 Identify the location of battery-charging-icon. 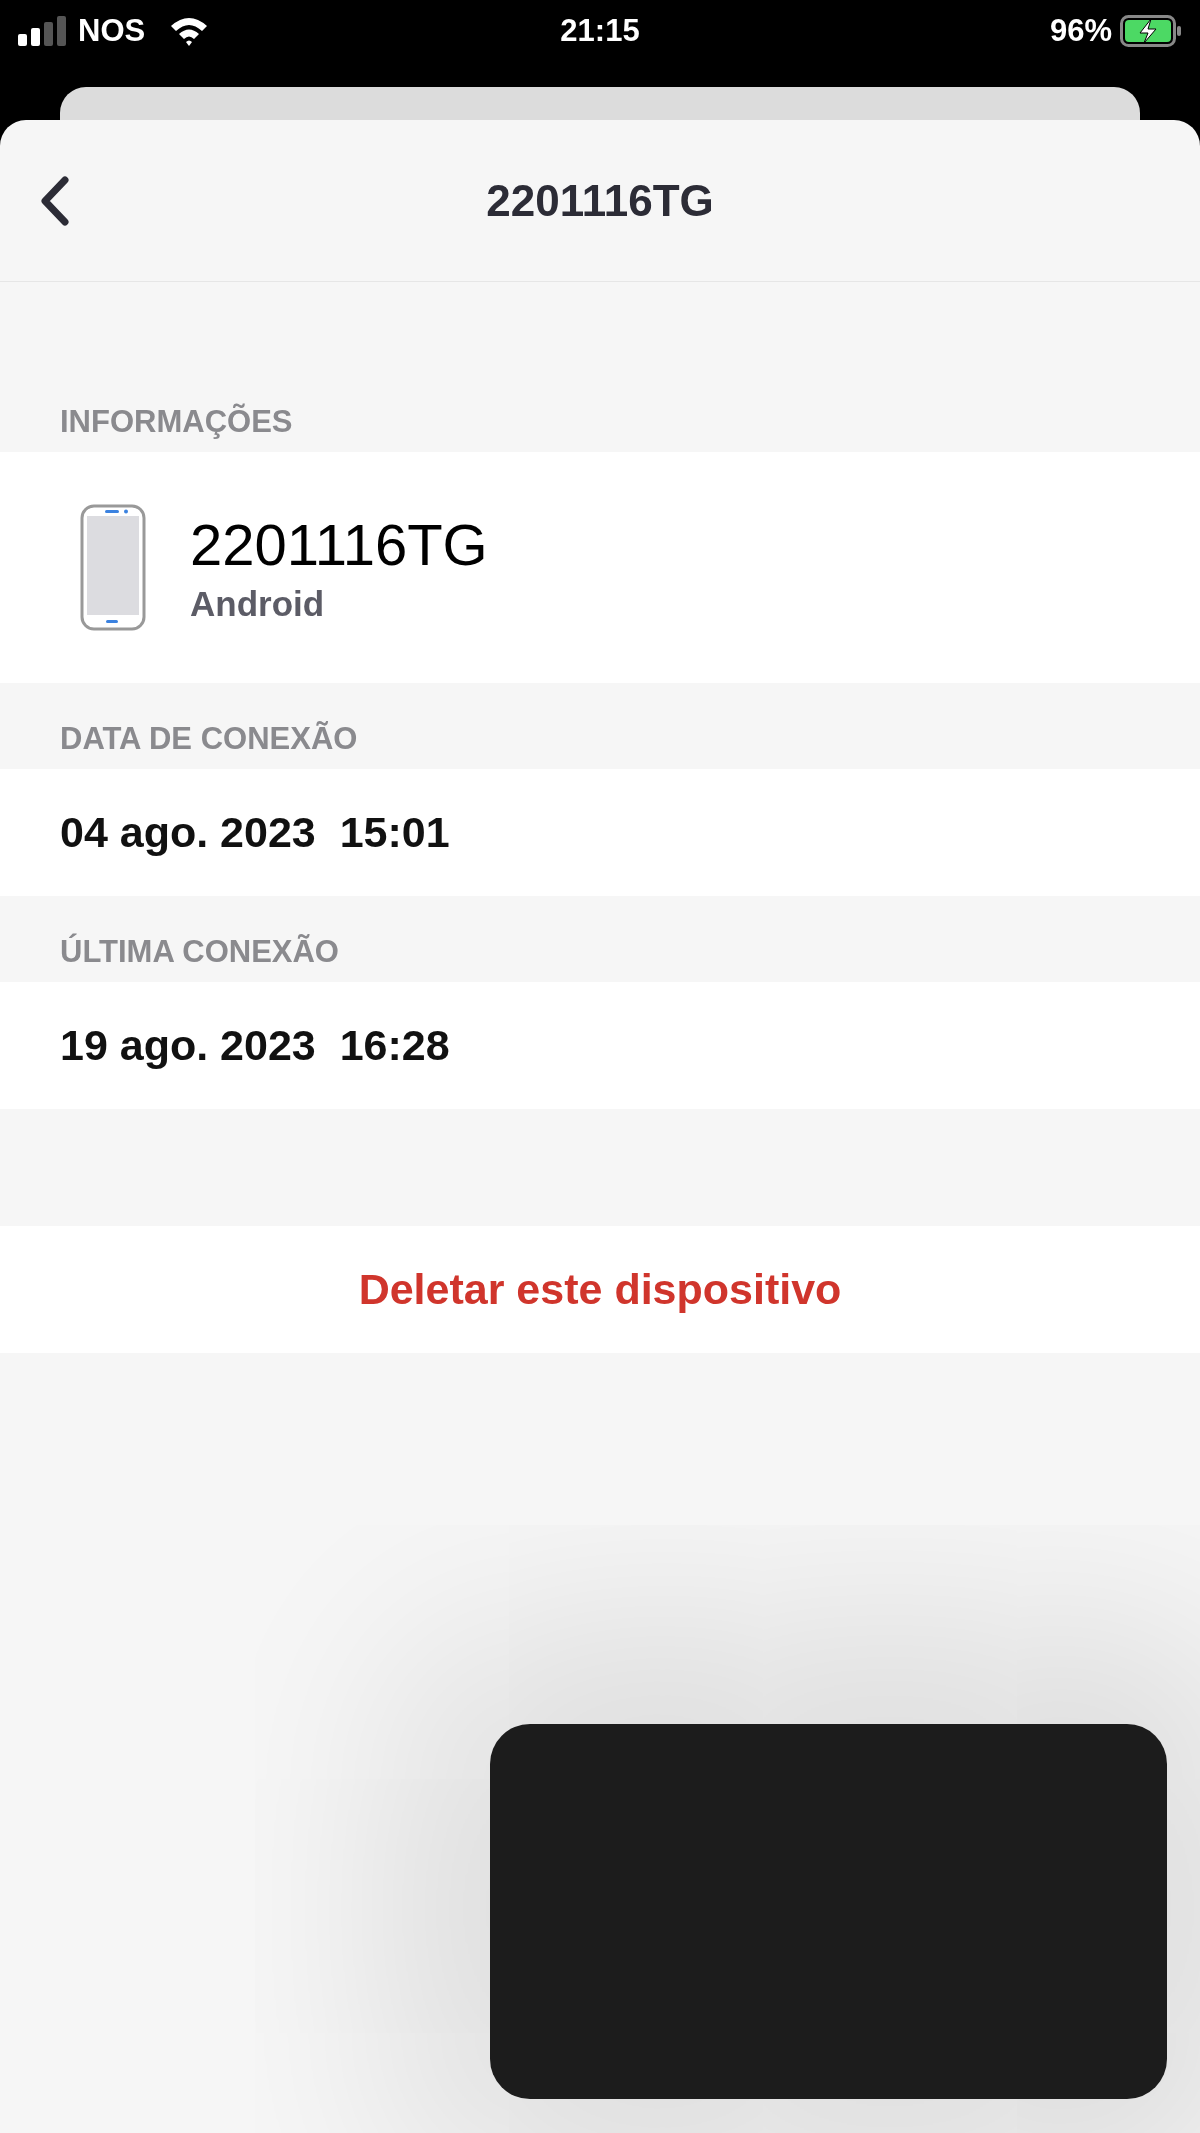
(1151, 31).